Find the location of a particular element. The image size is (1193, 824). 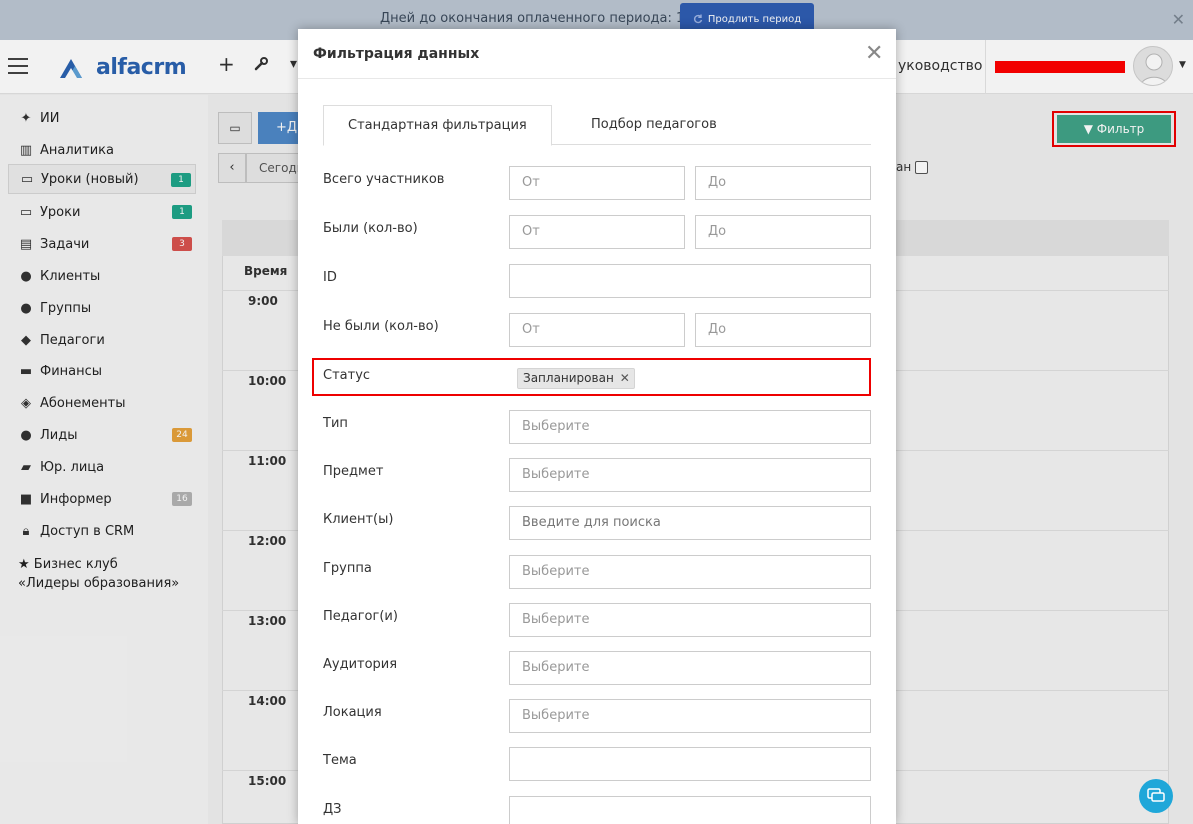

chat-icon is located at coordinates (1156, 795).